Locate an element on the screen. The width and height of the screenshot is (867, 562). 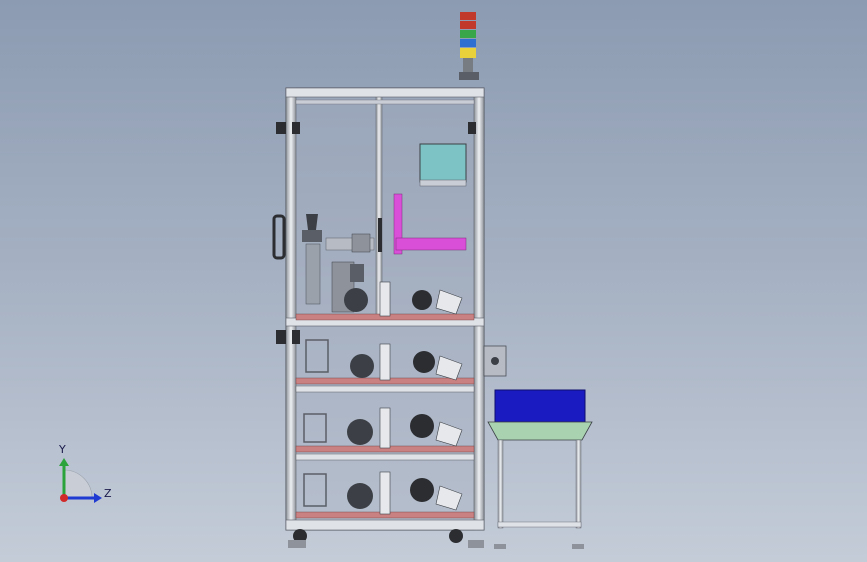
bin-tray is located at coordinates (540, 431).